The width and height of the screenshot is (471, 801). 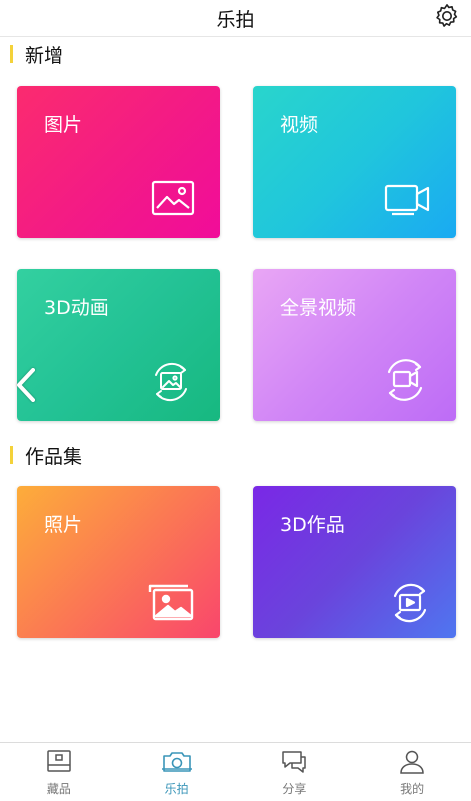 What do you see at coordinates (412, 789) in the screenshot?
I see `tab-me-label: 我的` at bounding box center [412, 789].